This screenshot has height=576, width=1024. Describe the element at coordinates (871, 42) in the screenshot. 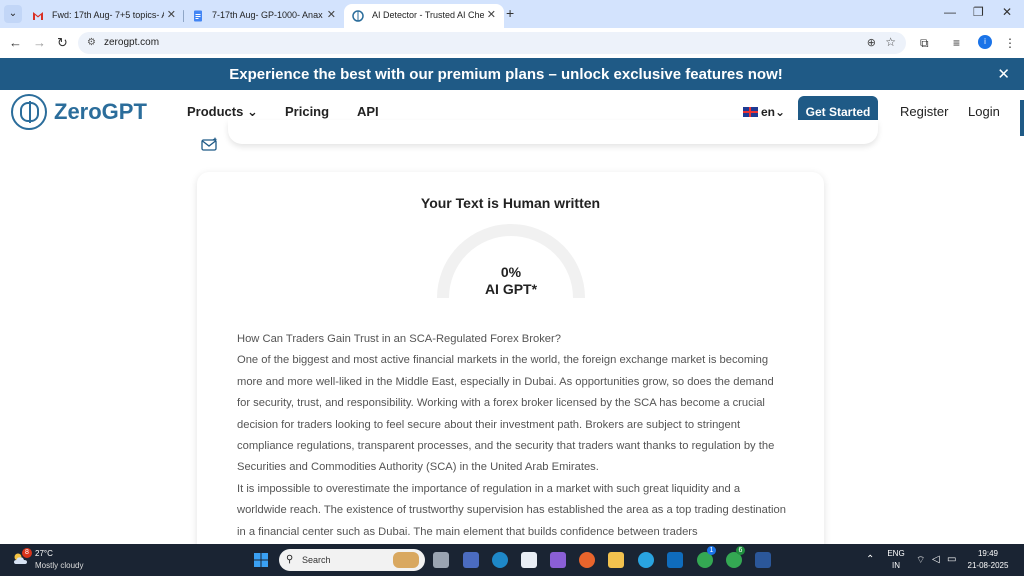

I see `zoom-icon: ⊕` at that location.